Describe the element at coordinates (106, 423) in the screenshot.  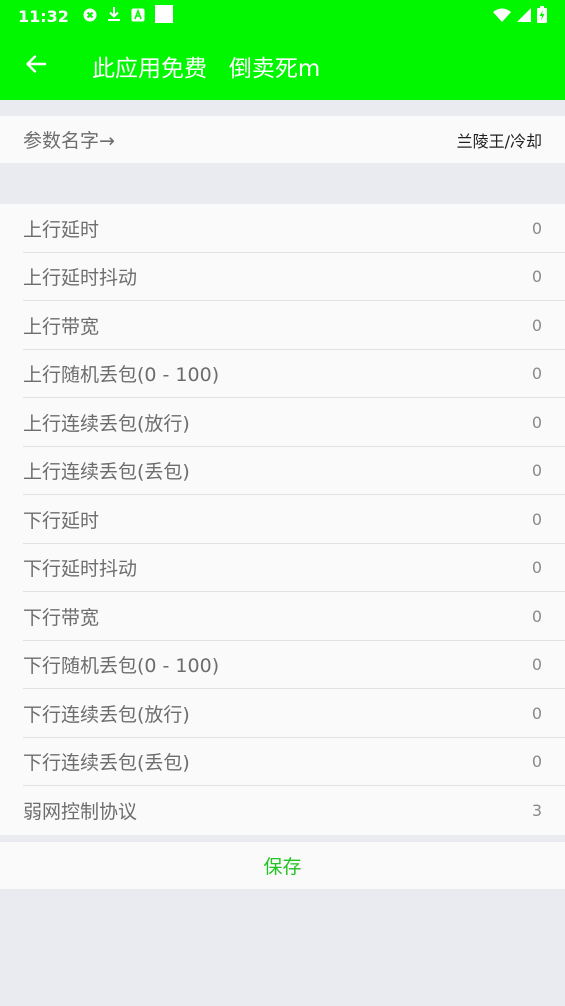
I see `param-label: 上行连续丢包(放行)` at that location.